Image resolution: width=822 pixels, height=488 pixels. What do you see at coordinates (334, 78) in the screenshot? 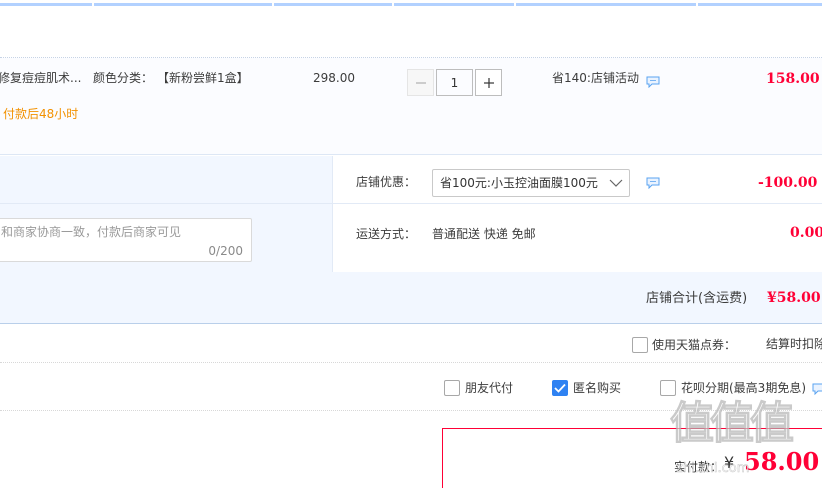
I see `unit-price: 298.00` at bounding box center [334, 78].